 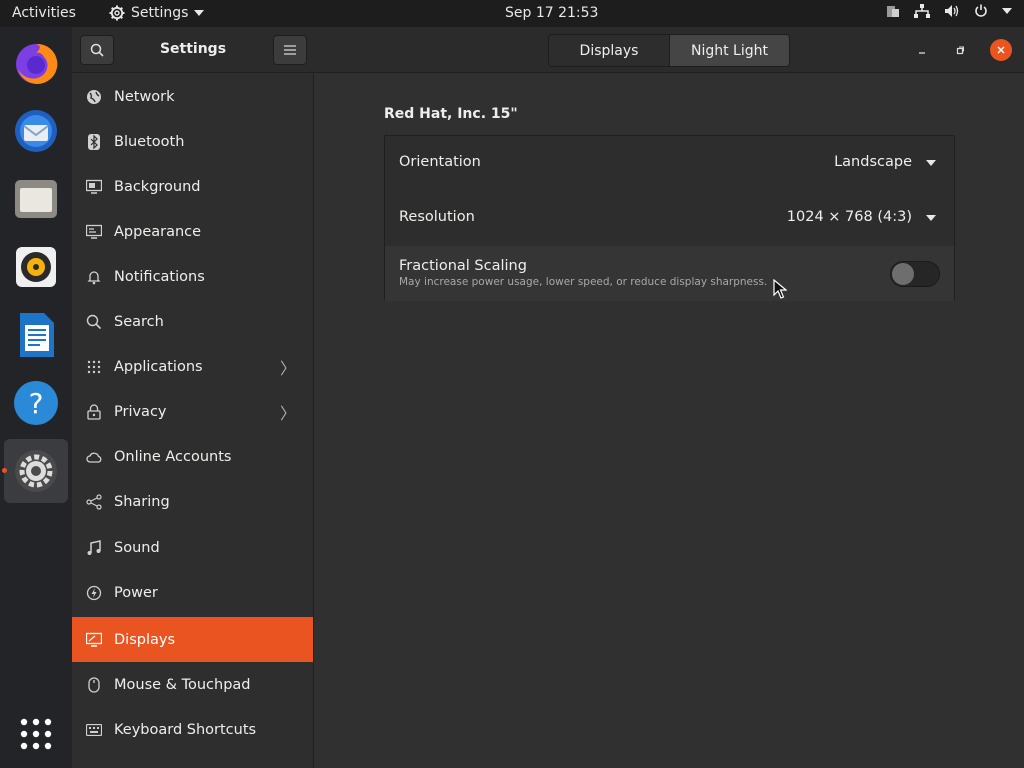 What do you see at coordinates (922, 11) in the screenshot?
I see `network-wired-icon` at bounding box center [922, 11].